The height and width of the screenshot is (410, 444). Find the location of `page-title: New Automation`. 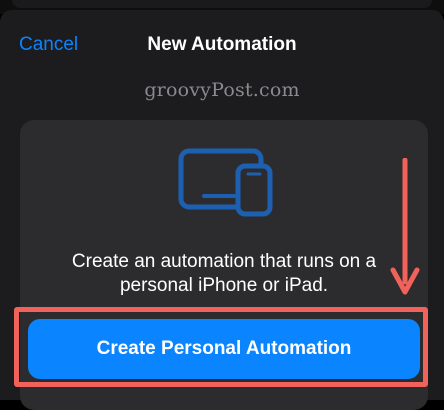

page-title: New Automation is located at coordinates (222, 44).